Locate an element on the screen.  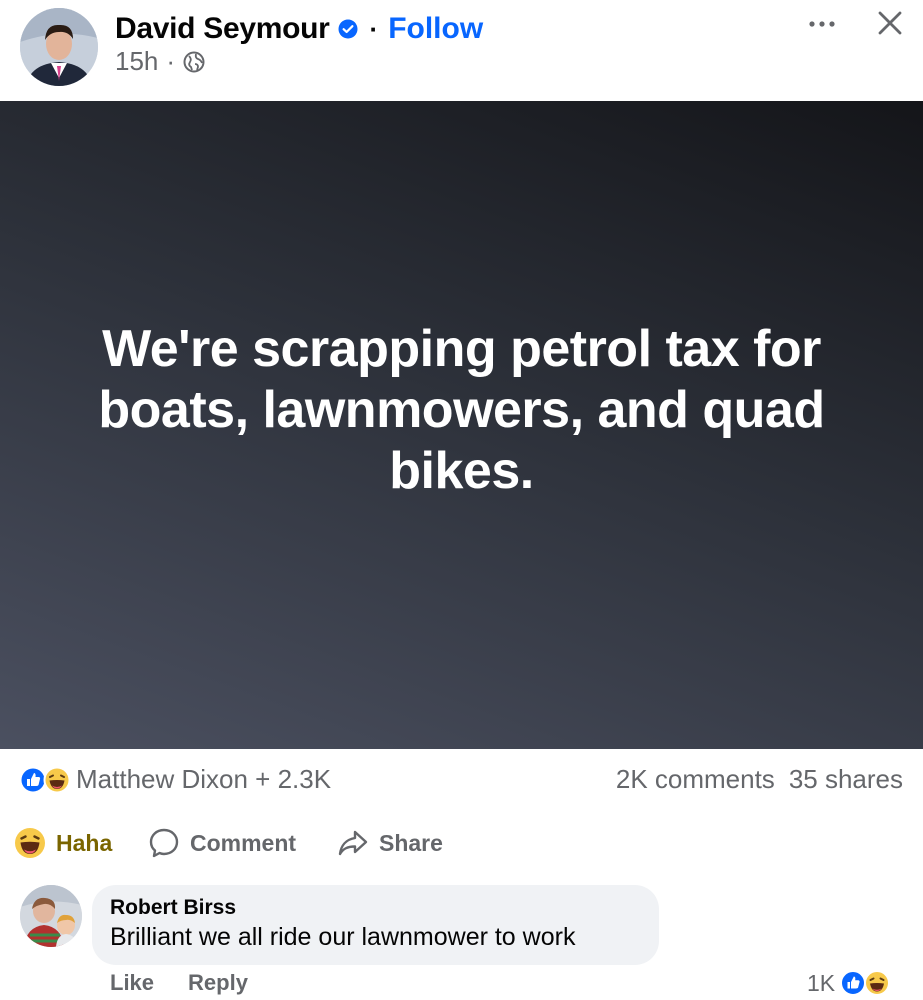
comment-reaction-icons is located at coordinates (865, 983).